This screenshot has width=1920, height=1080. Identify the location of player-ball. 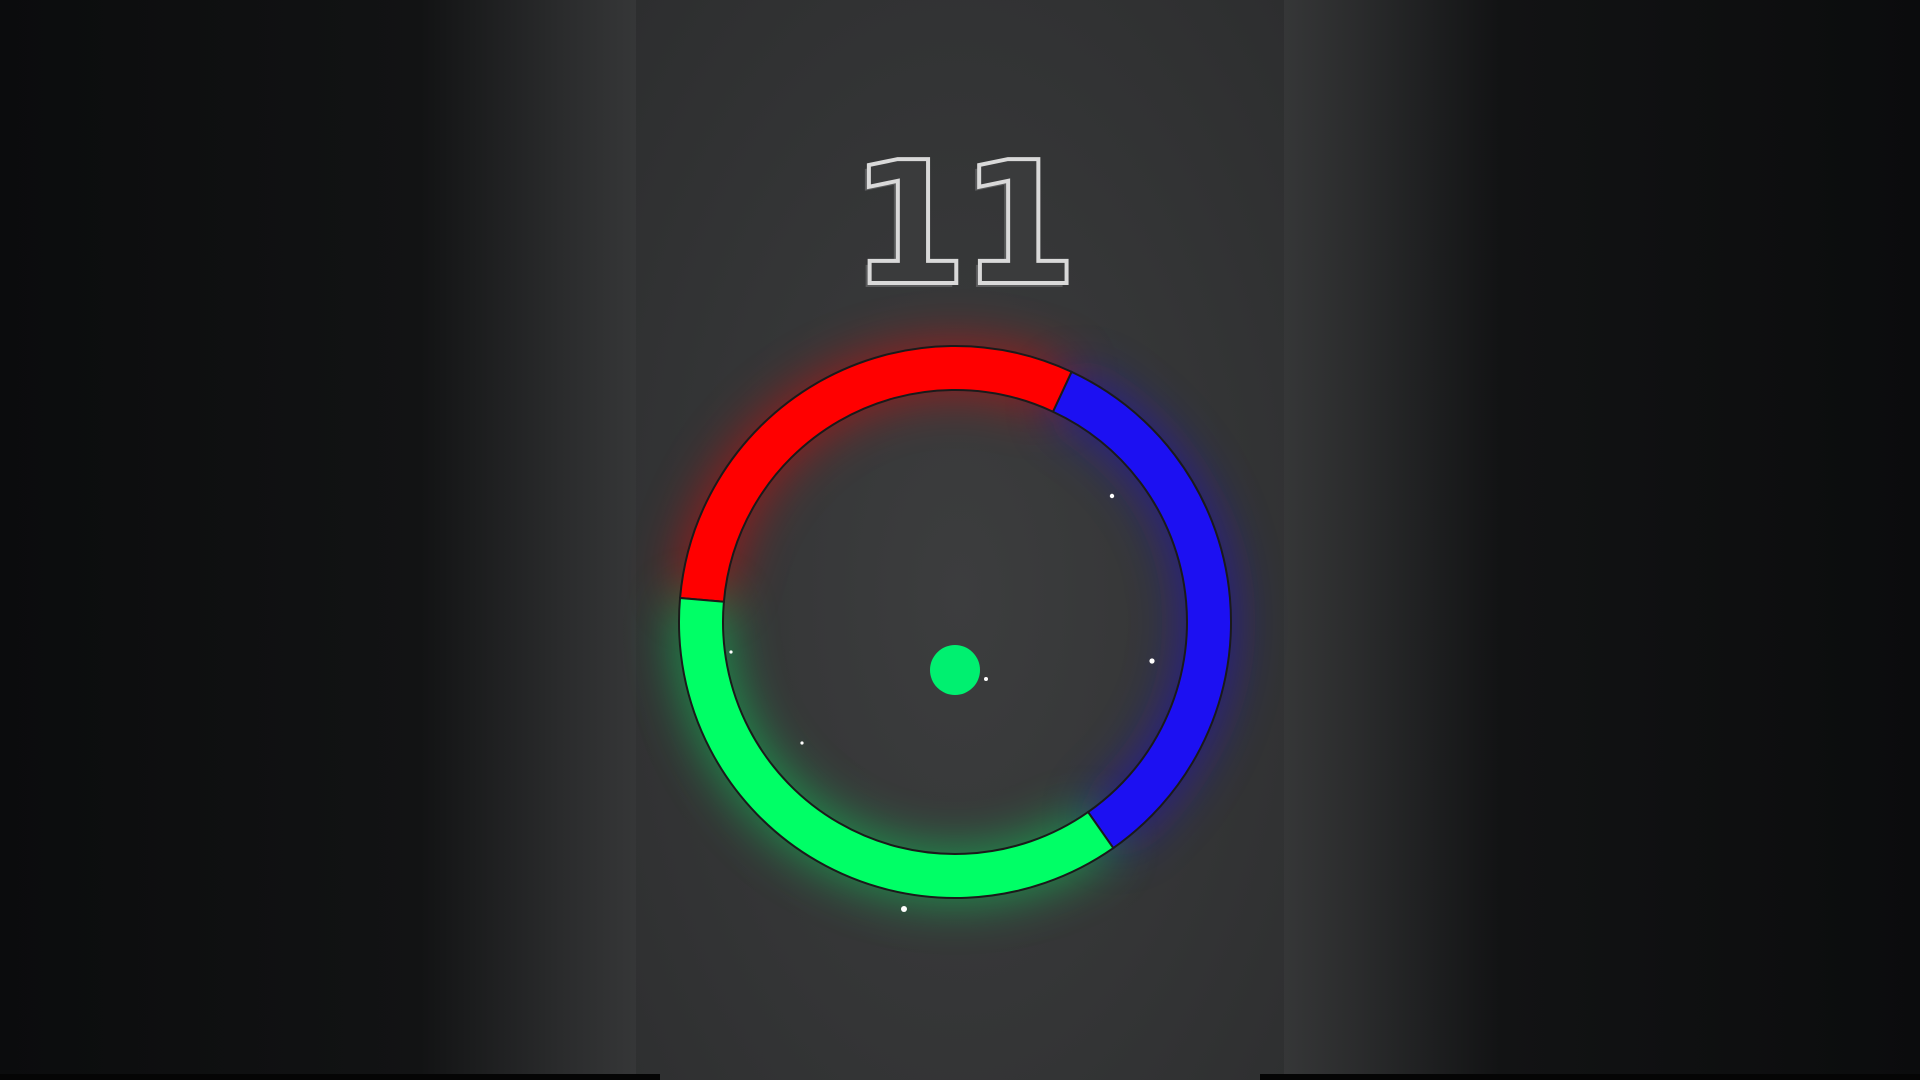
(955, 670).